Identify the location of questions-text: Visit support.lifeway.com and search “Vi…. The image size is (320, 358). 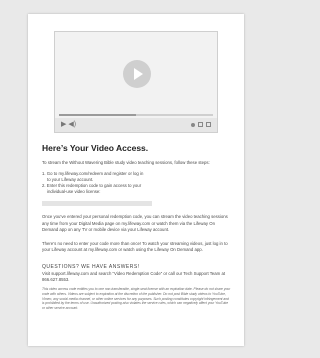
(134, 276).